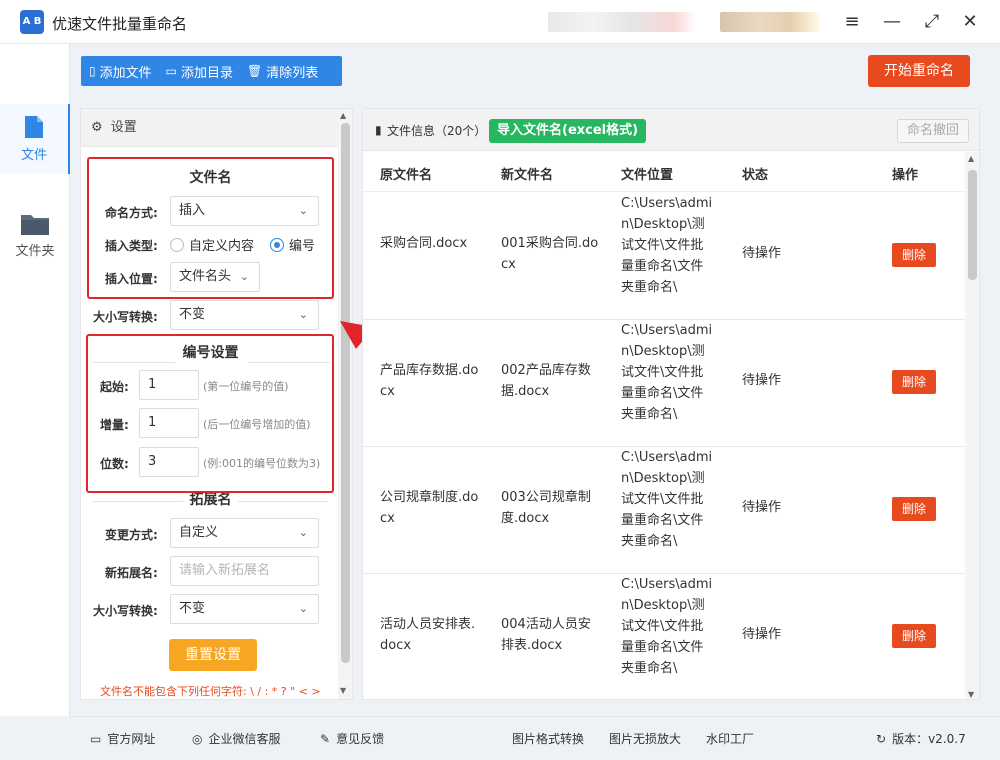 This screenshot has height=760, width=1000. I want to click on folder-add-icon: ▭, so click(171, 71).